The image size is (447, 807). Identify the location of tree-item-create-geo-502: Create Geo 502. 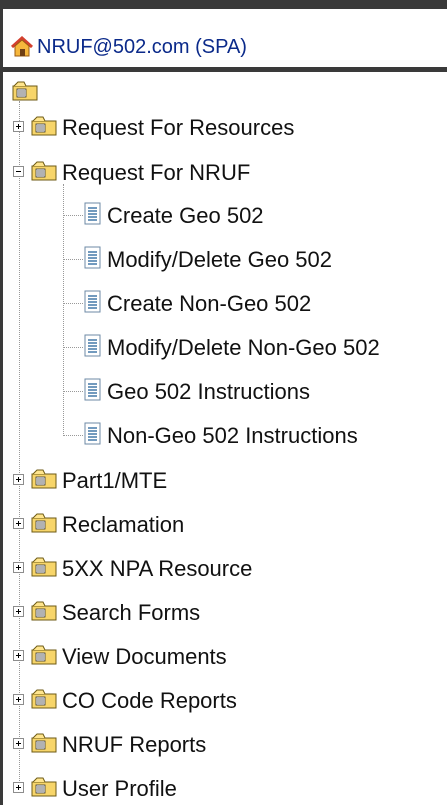
(225, 215).